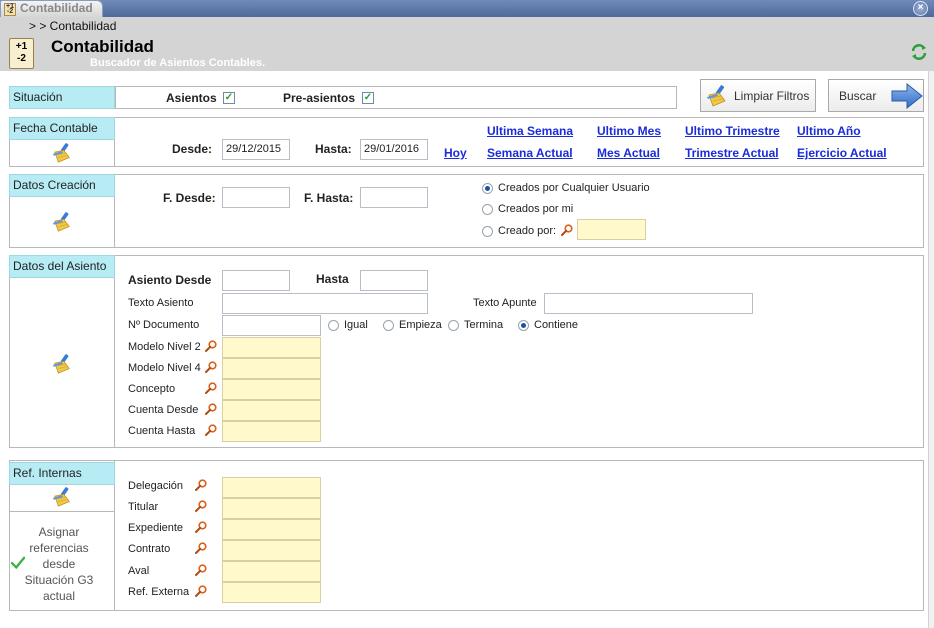 This screenshot has width=934, height=628. What do you see at coordinates (102, 46) in the screenshot?
I see `page-title: Contabilidad` at bounding box center [102, 46].